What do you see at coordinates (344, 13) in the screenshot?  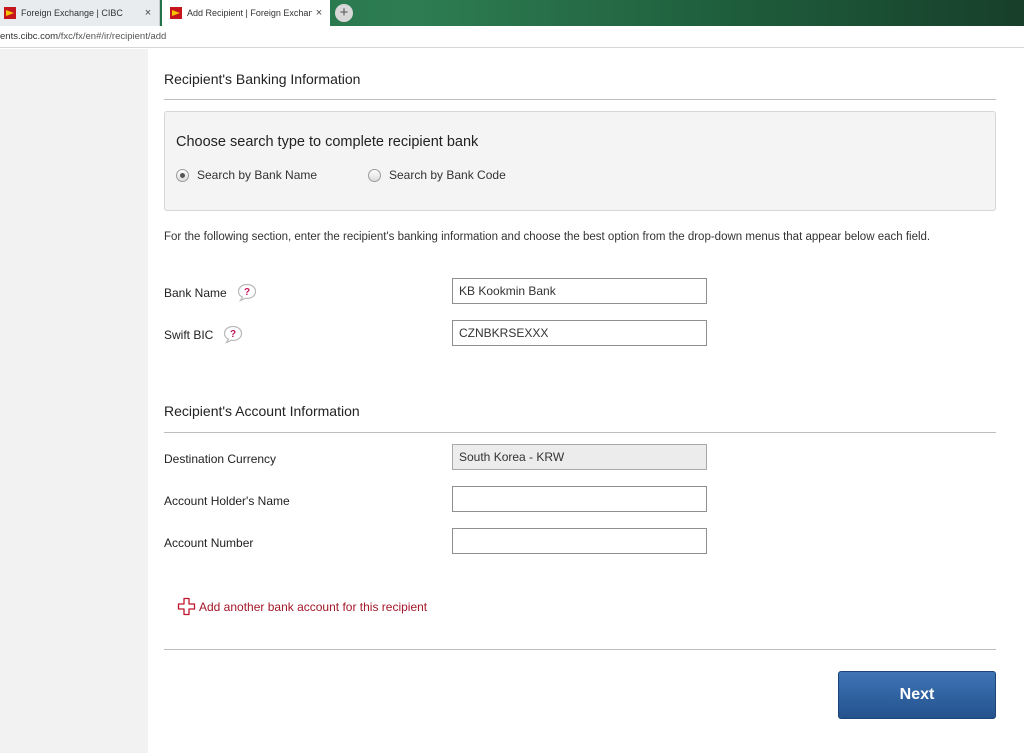 I see `new-tab-icon: +` at bounding box center [344, 13].